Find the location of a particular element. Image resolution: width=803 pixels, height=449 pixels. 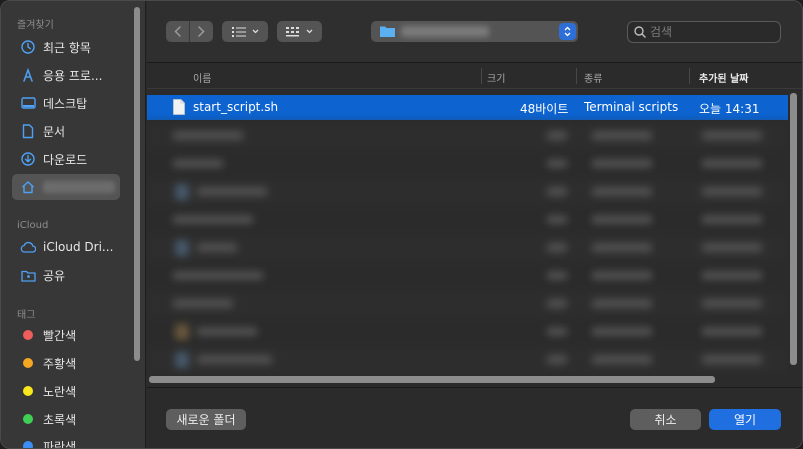

folder-icon is located at coordinates (387, 31).